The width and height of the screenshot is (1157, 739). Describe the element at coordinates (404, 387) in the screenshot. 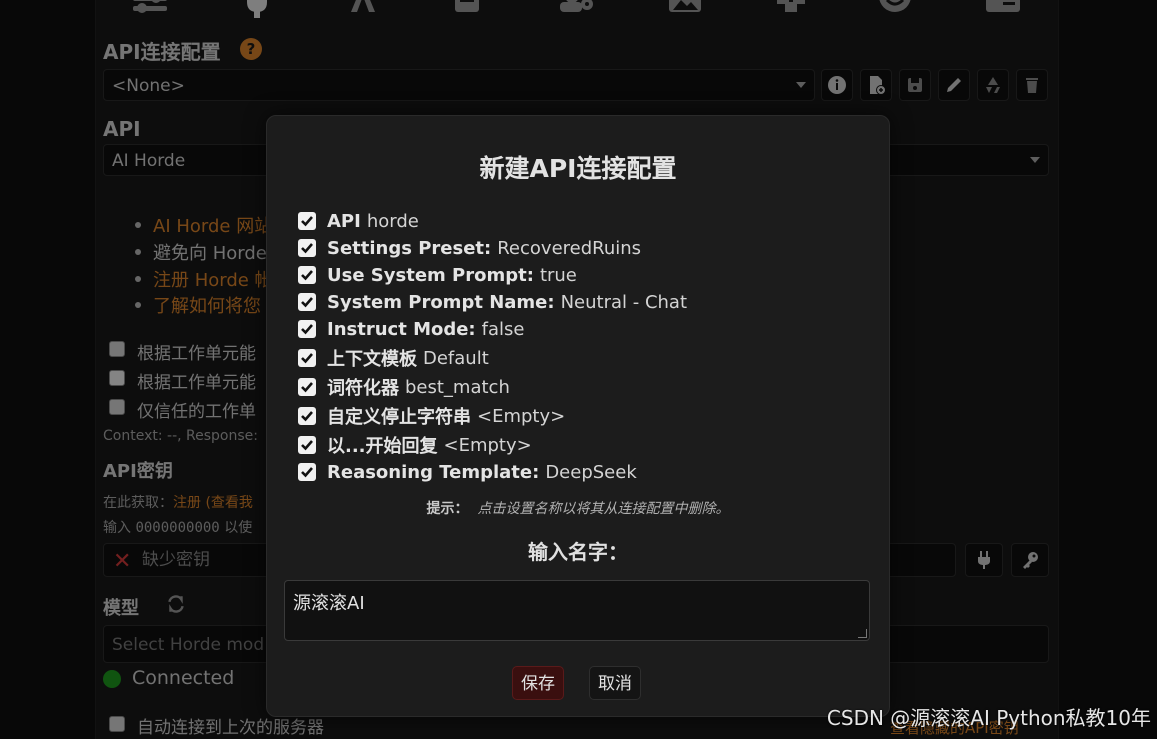

I see `profile-setting-item: 词符化器 best_match` at that location.